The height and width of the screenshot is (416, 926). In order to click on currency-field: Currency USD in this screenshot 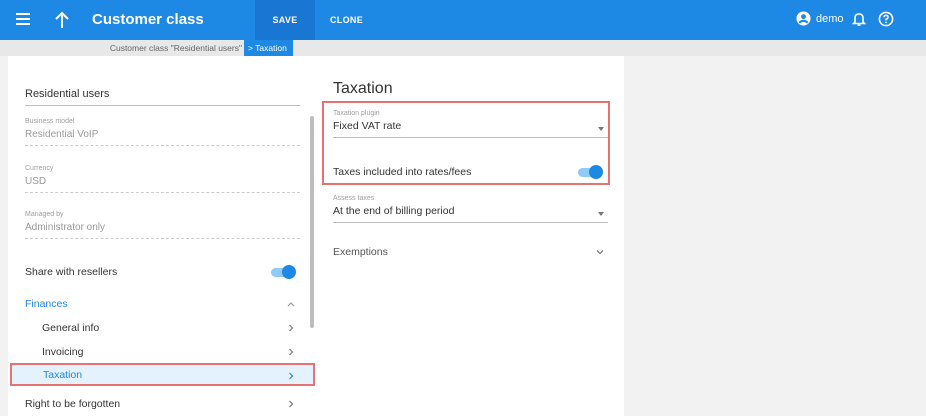, I will do `click(162, 179)`.